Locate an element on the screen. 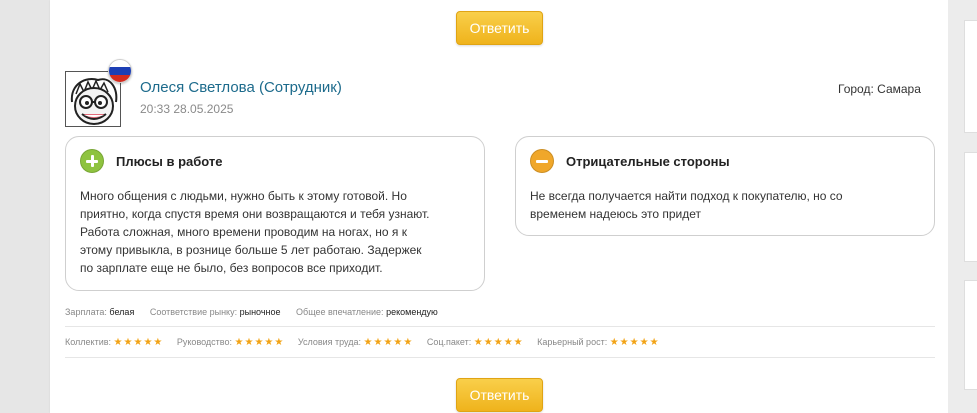  minus-icon is located at coordinates (542, 161).